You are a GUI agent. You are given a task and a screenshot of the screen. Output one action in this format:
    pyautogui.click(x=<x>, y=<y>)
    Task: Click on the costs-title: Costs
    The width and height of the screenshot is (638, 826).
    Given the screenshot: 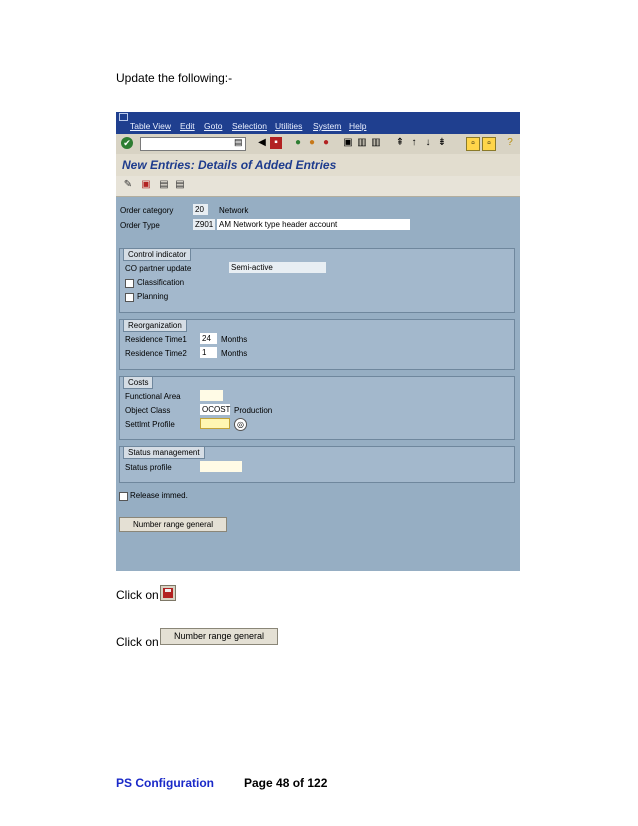 What is the action you would take?
    pyautogui.click(x=138, y=382)
    